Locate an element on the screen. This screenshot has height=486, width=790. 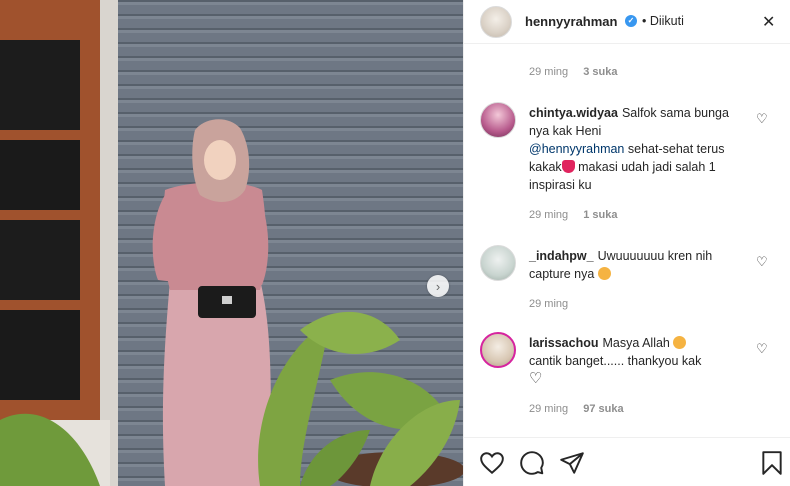
comment-likes: 1 suka is located at coordinates (600, 215).